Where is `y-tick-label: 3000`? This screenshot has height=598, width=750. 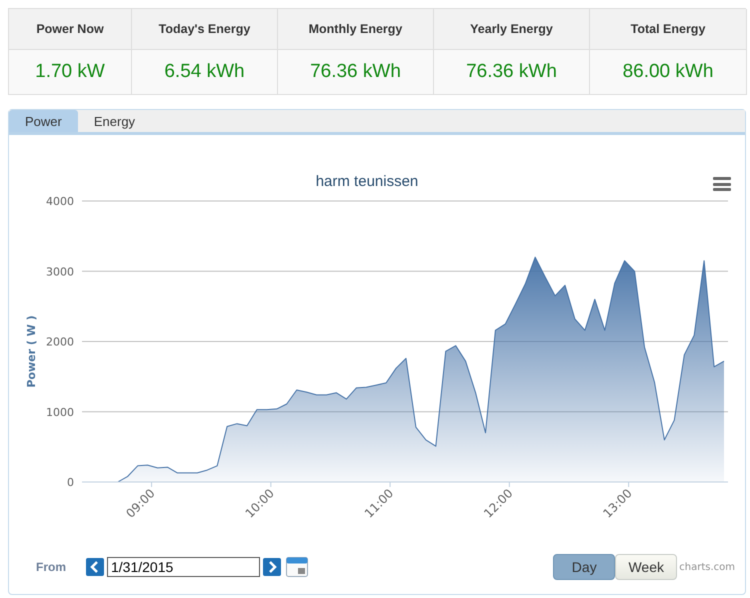 y-tick-label: 3000 is located at coordinates (60, 271).